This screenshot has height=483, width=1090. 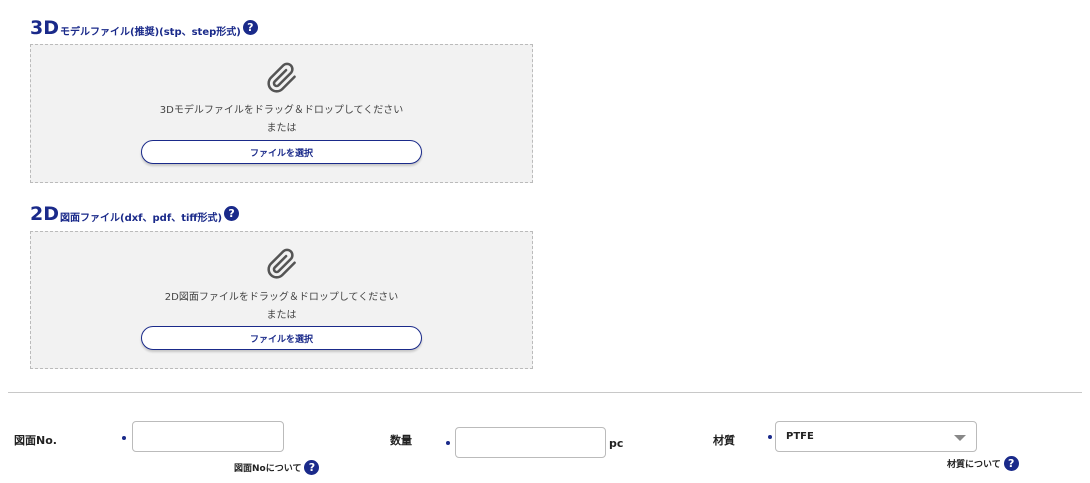 I want to click on quantity-input, so click(x=530, y=442).